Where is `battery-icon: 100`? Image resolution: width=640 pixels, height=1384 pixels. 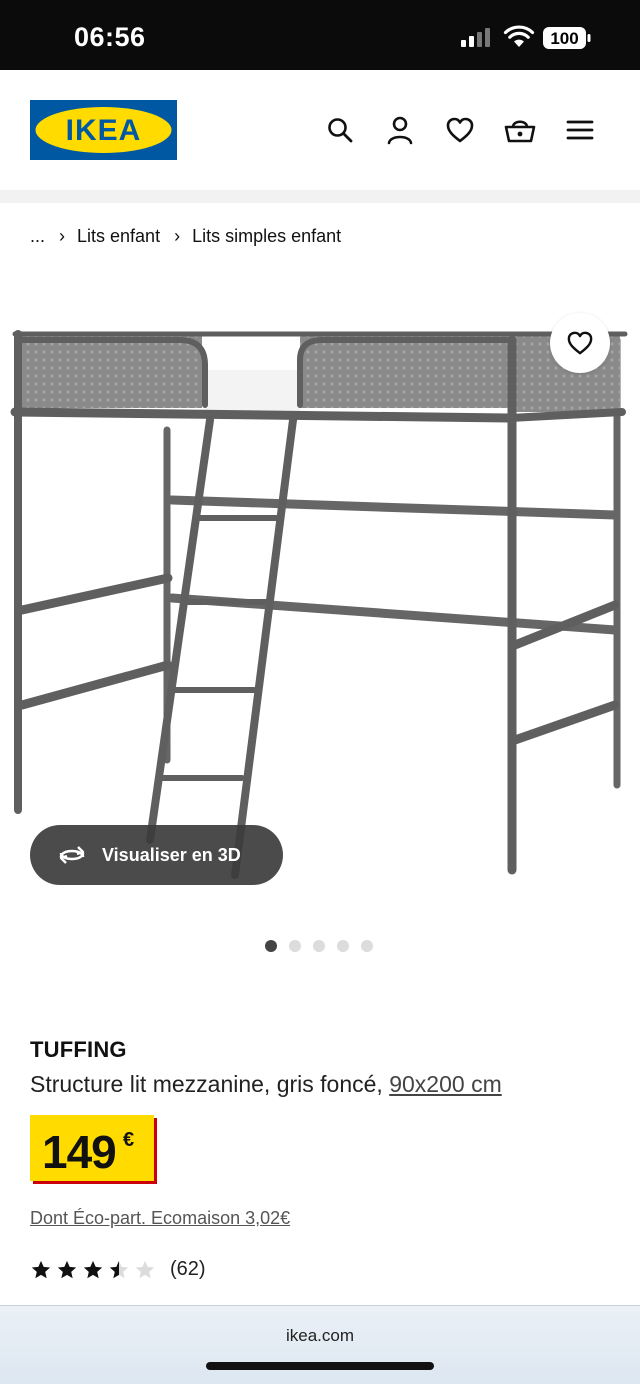
battery-icon: 100 is located at coordinates (567, 38).